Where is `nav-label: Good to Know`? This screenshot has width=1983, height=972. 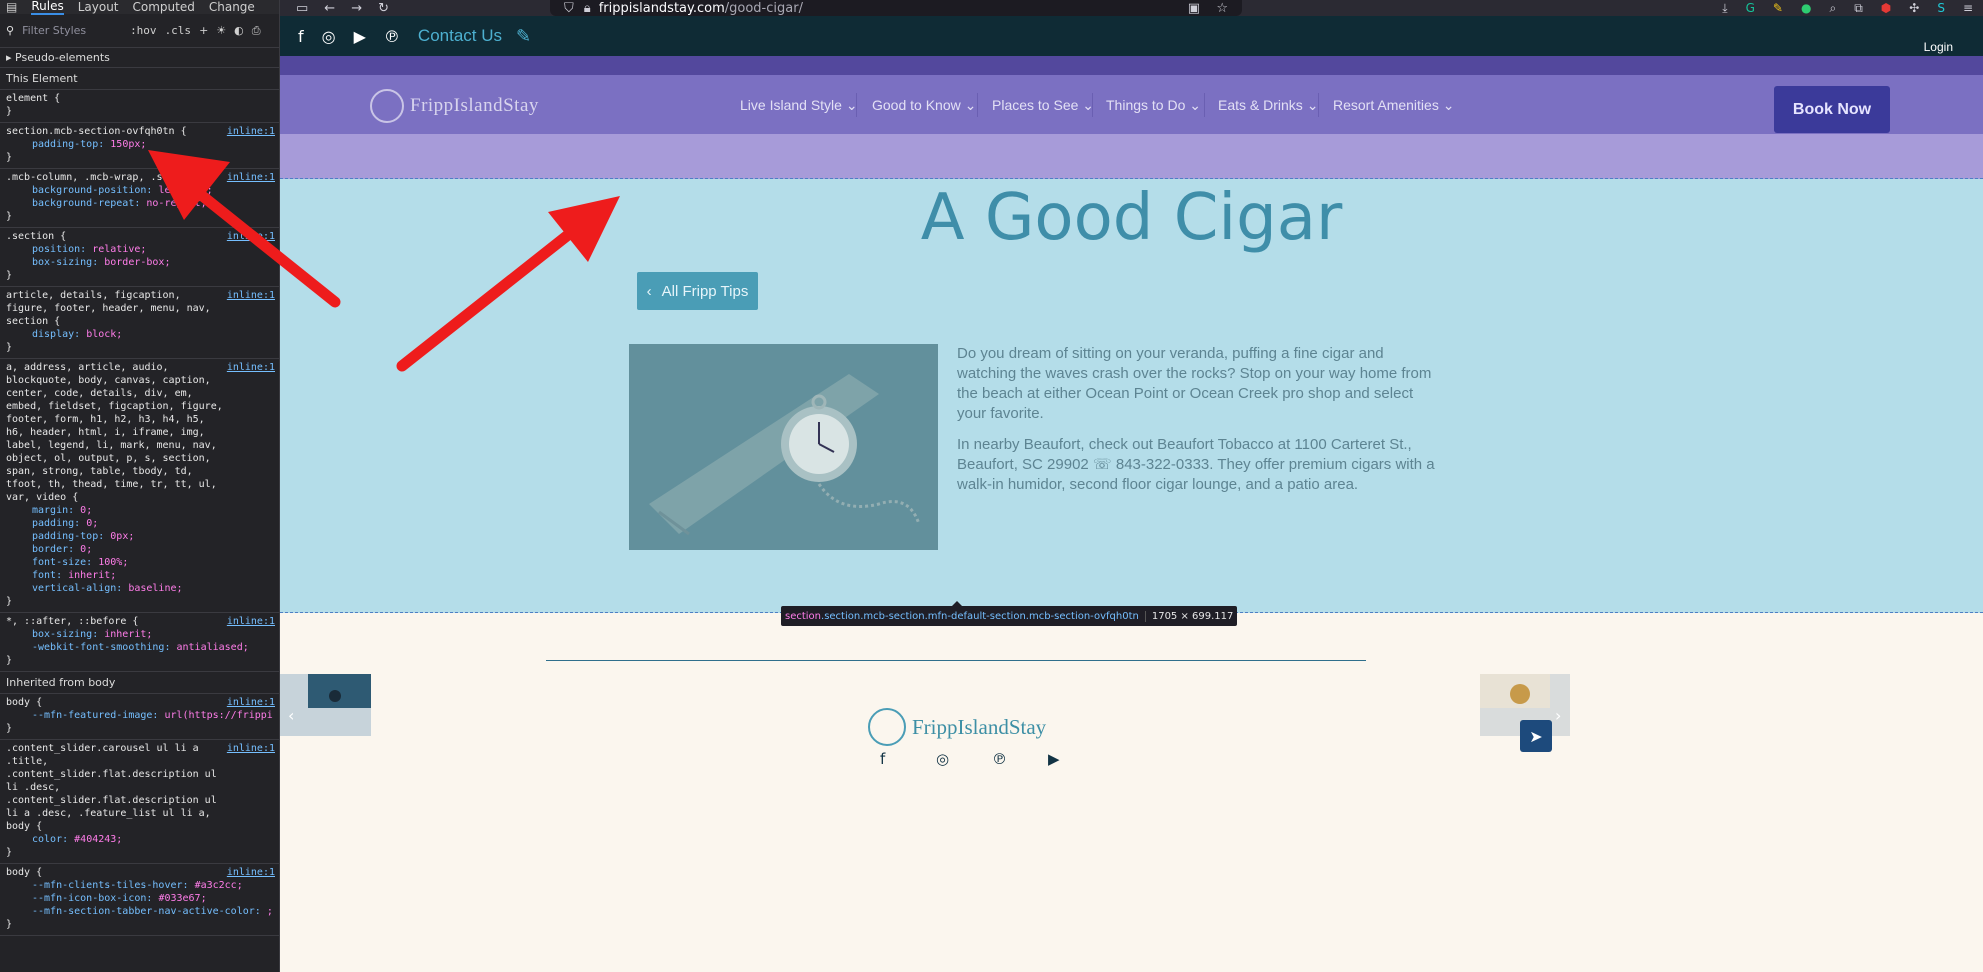
nav-label: Good to Know is located at coordinates (916, 105).